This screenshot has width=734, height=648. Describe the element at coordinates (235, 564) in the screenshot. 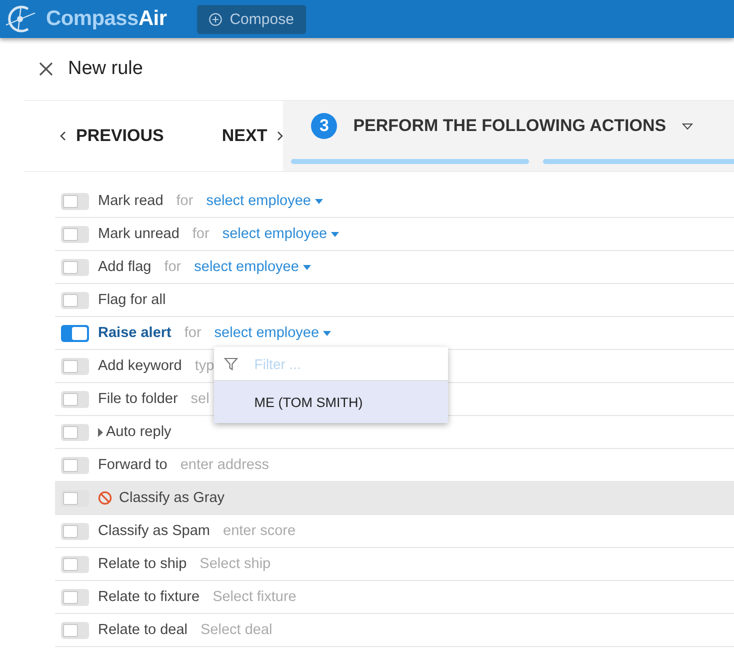

I see `input-placeholder: Select ship` at that location.